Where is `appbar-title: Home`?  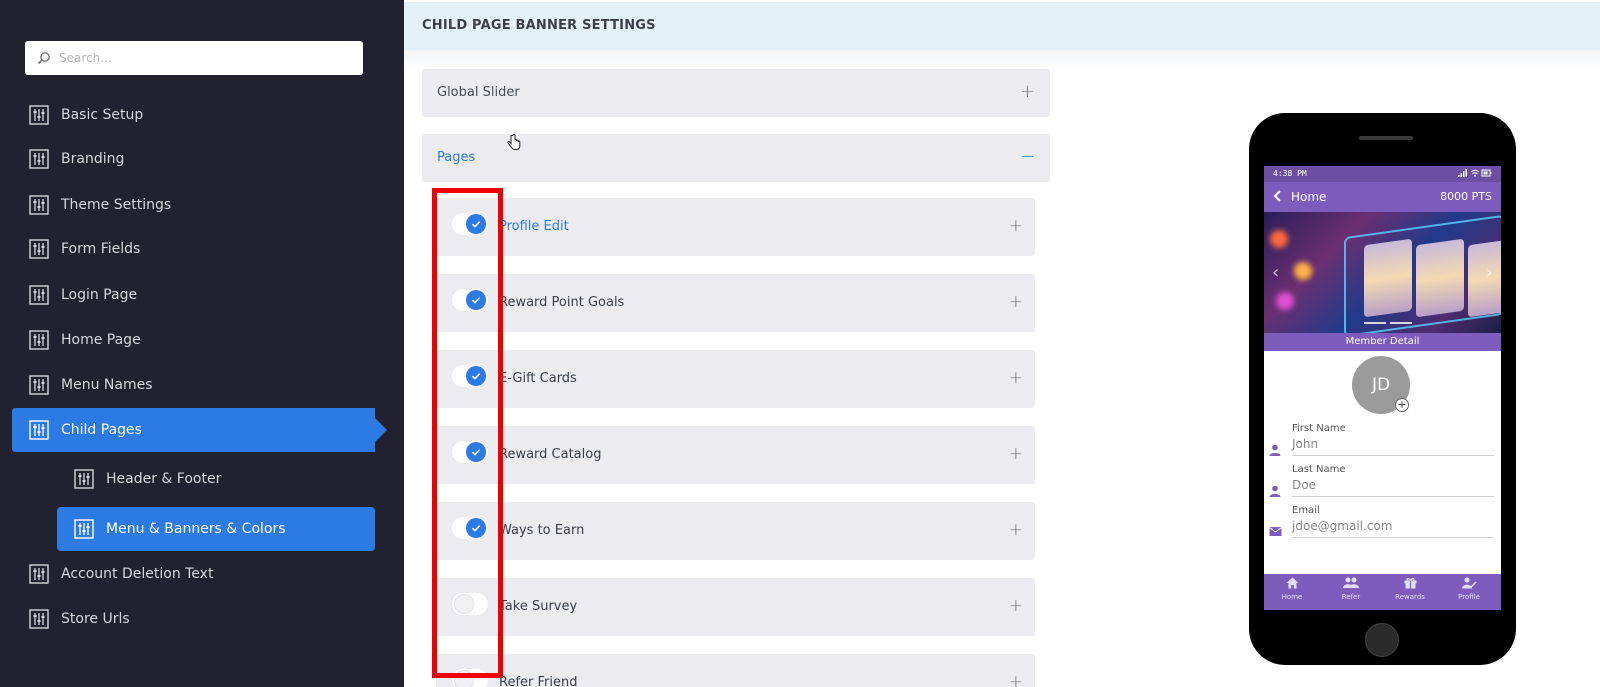
appbar-title: Home is located at coordinates (1309, 197).